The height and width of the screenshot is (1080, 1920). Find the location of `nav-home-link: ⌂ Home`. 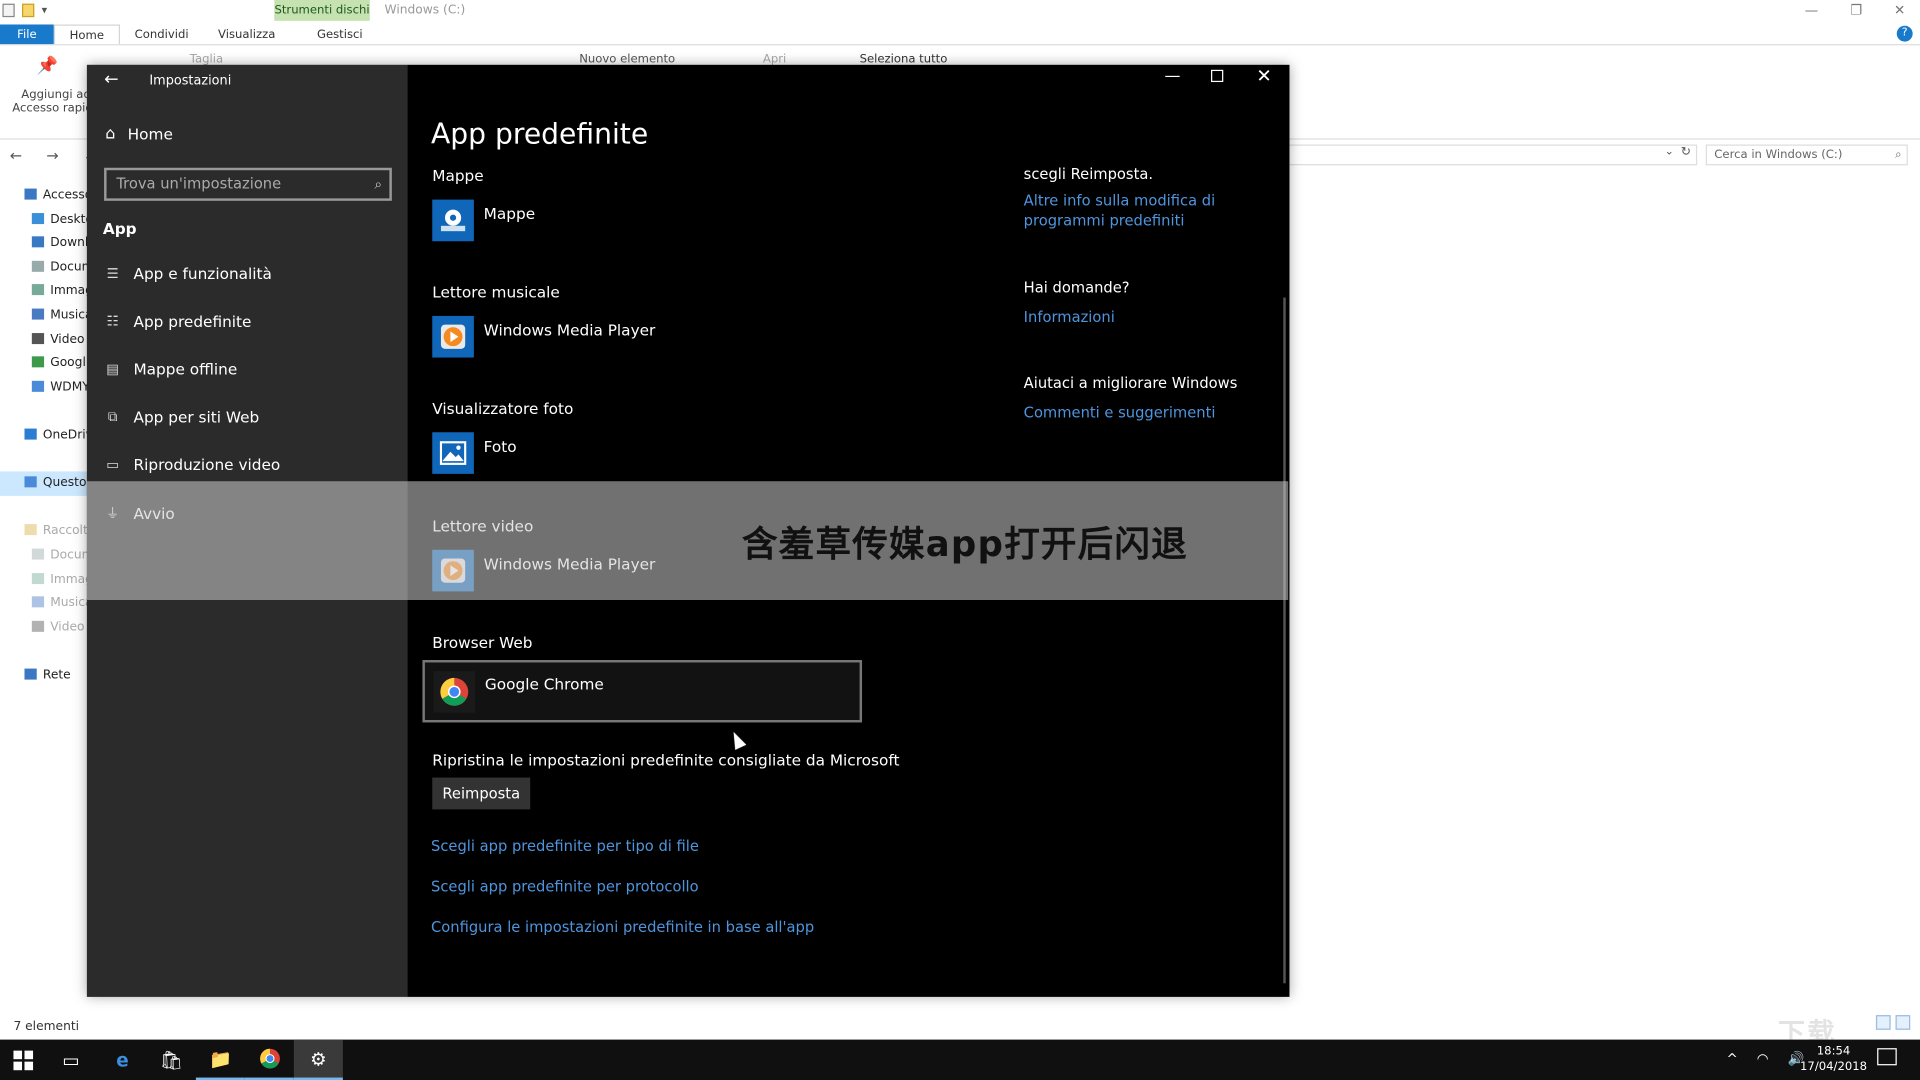

nav-home-link: ⌂ Home is located at coordinates (139, 134).